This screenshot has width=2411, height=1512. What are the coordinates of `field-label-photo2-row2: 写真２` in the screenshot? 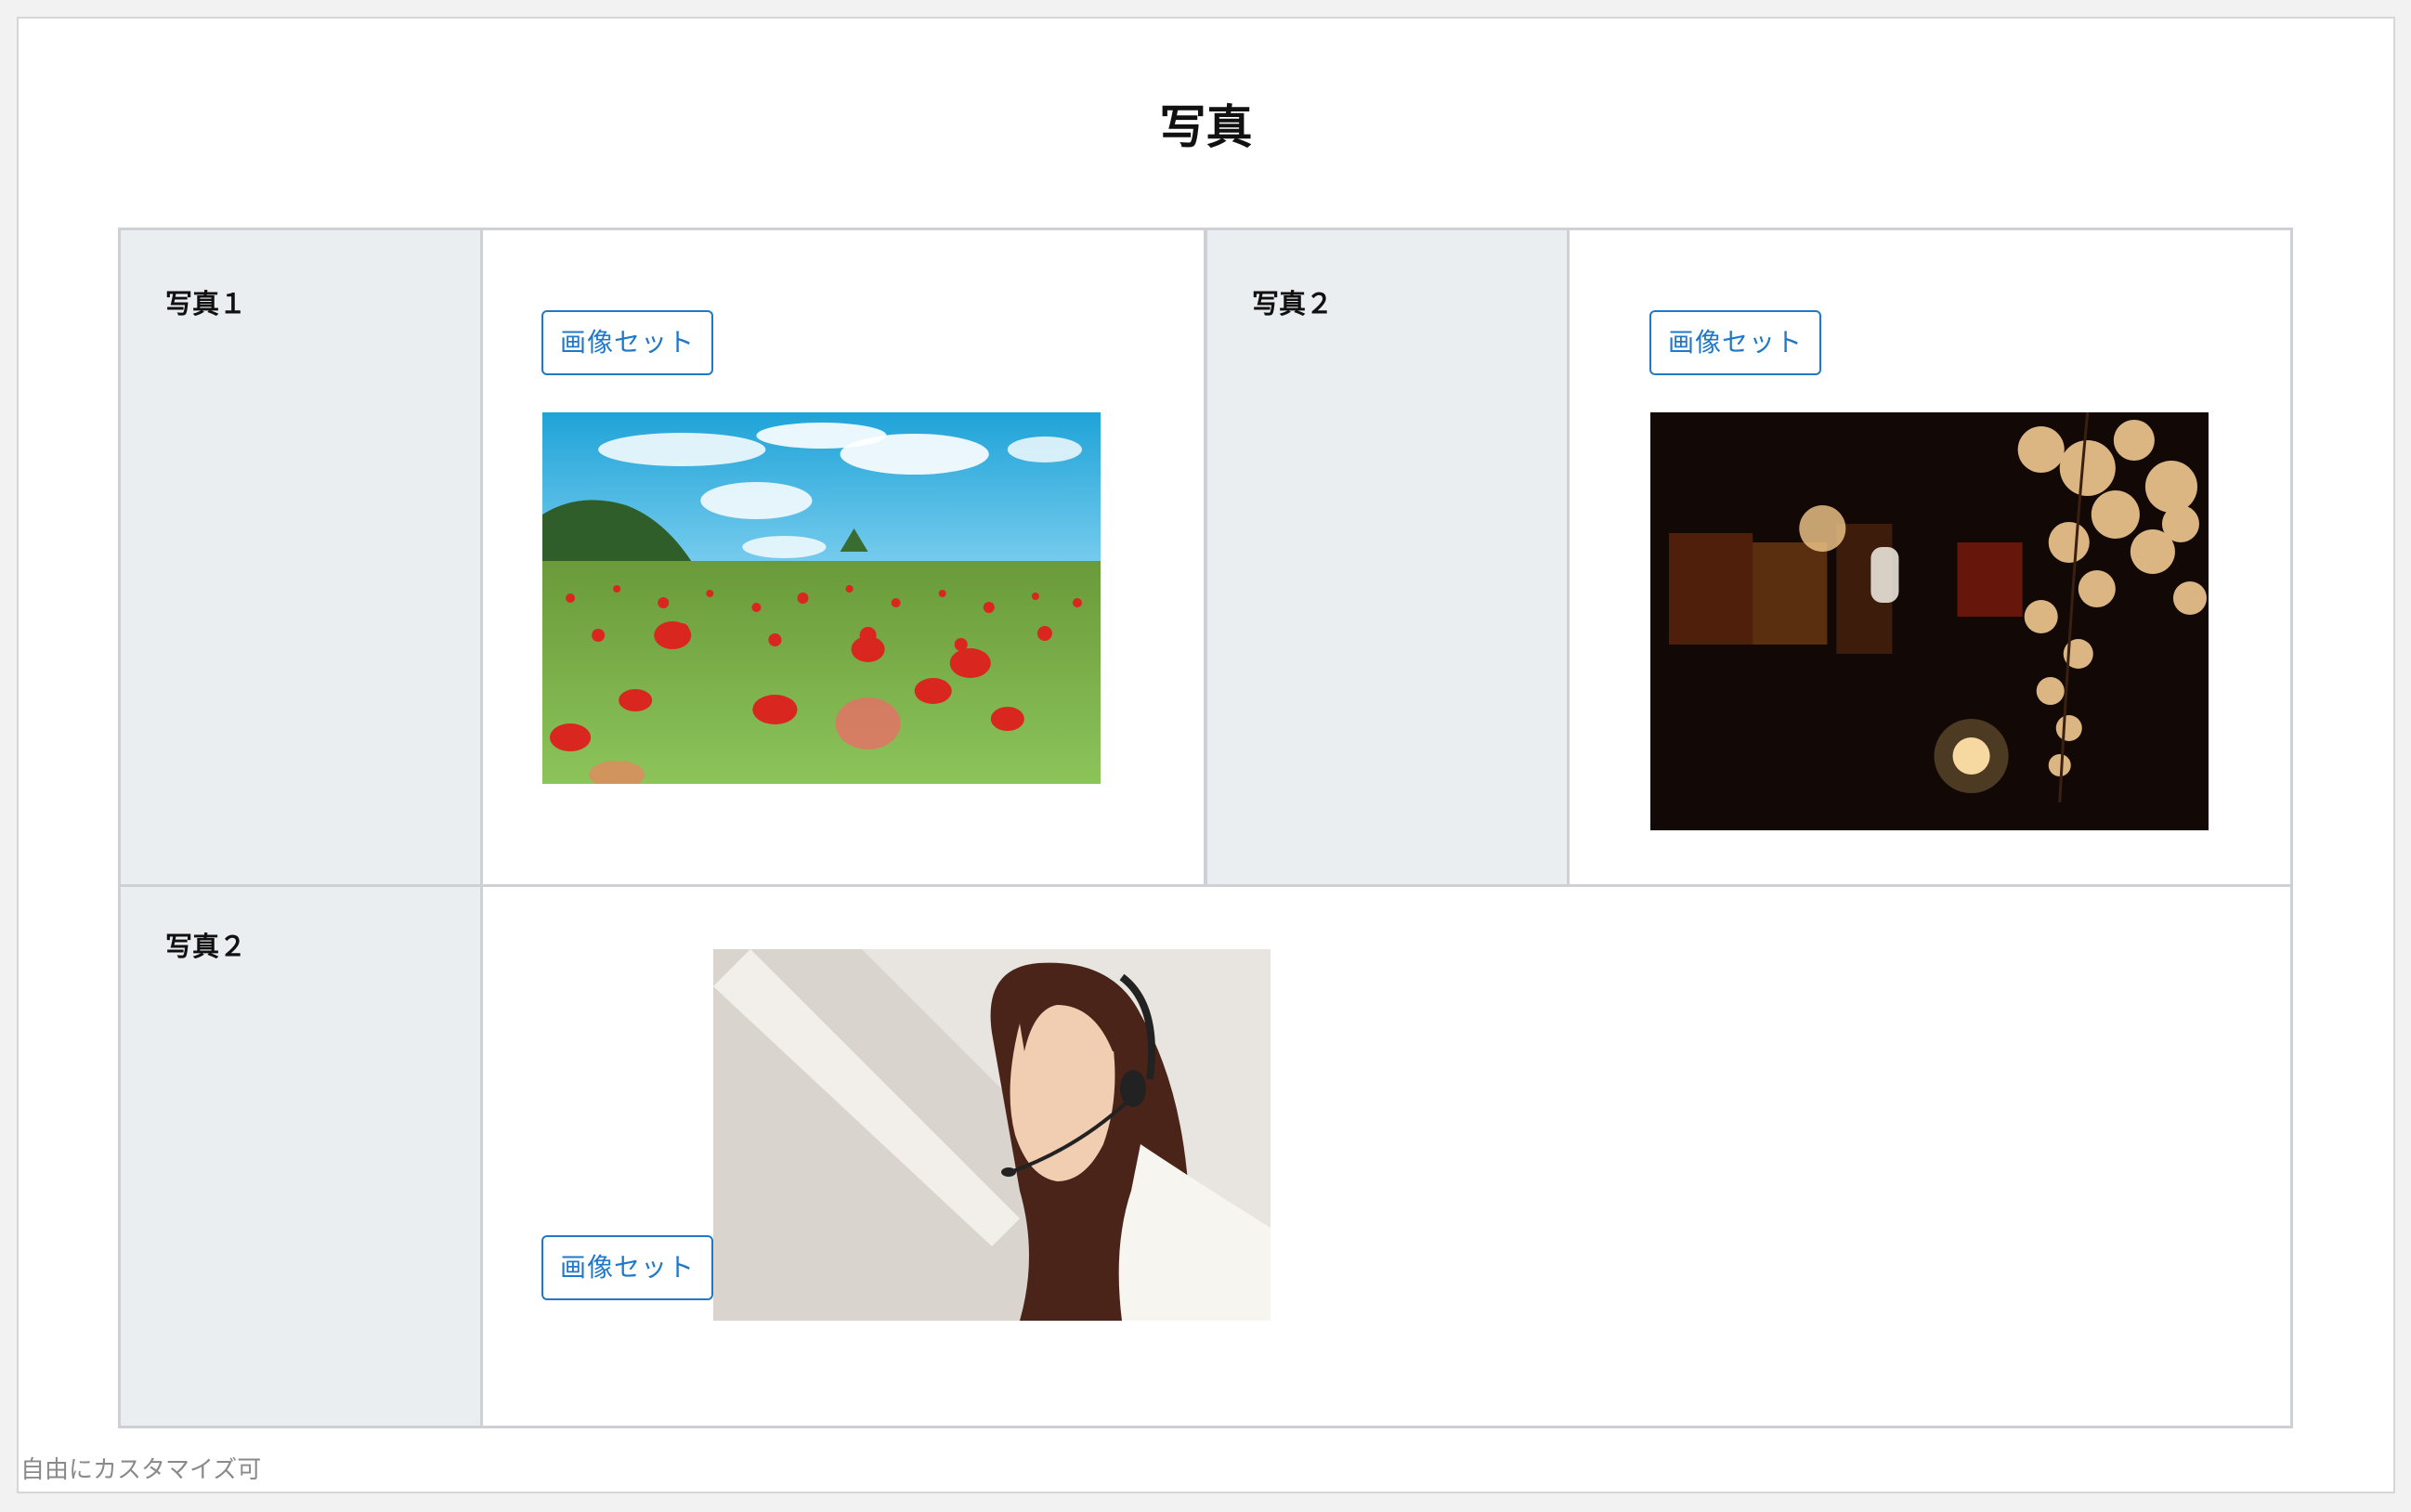 It's located at (206, 946).